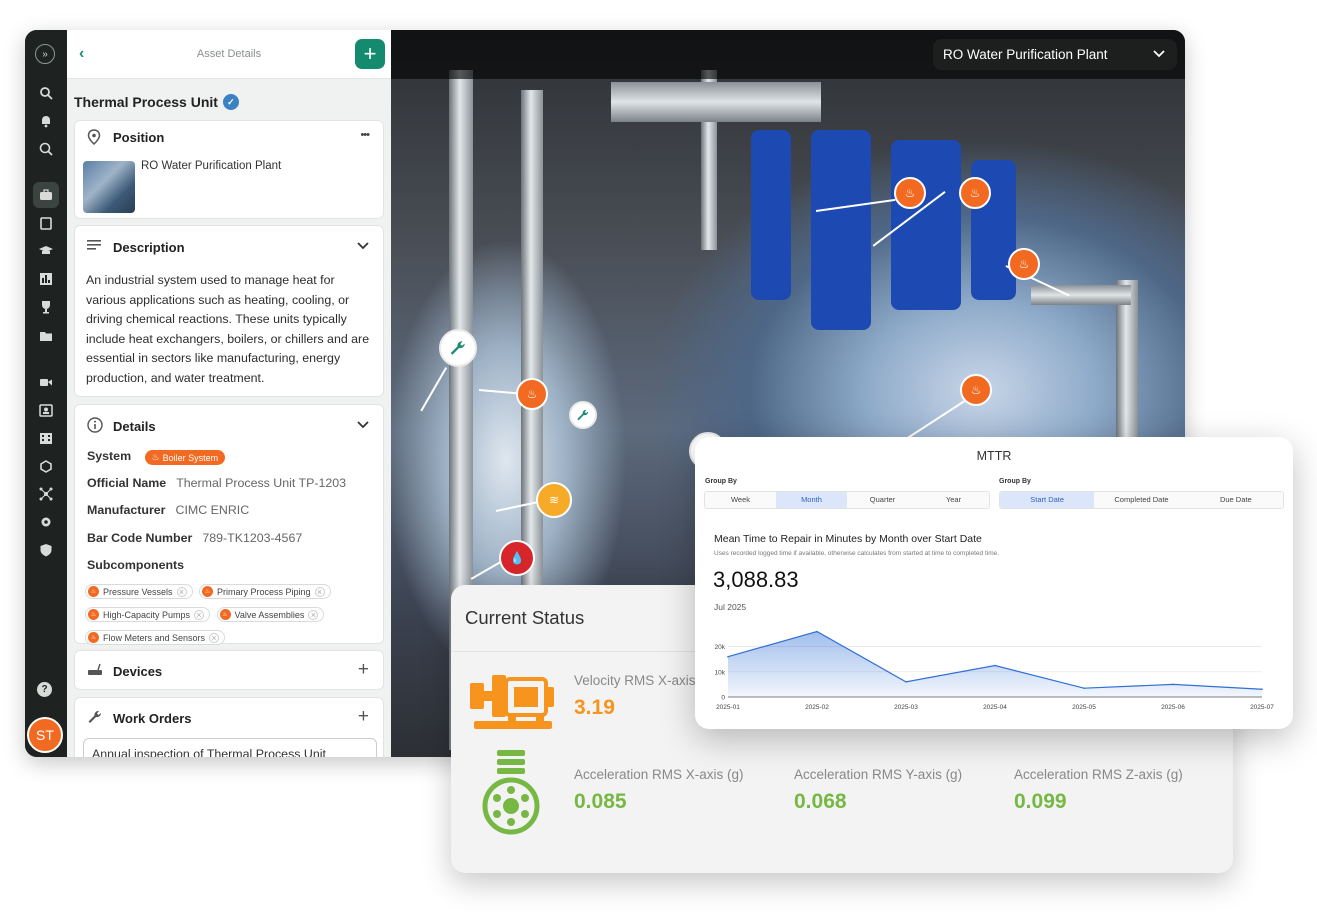 This screenshot has width=1317, height=915. What do you see at coordinates (45, 735) in the screenshot?
I see `user-avatar: ST` at bounding box center [45, 735].